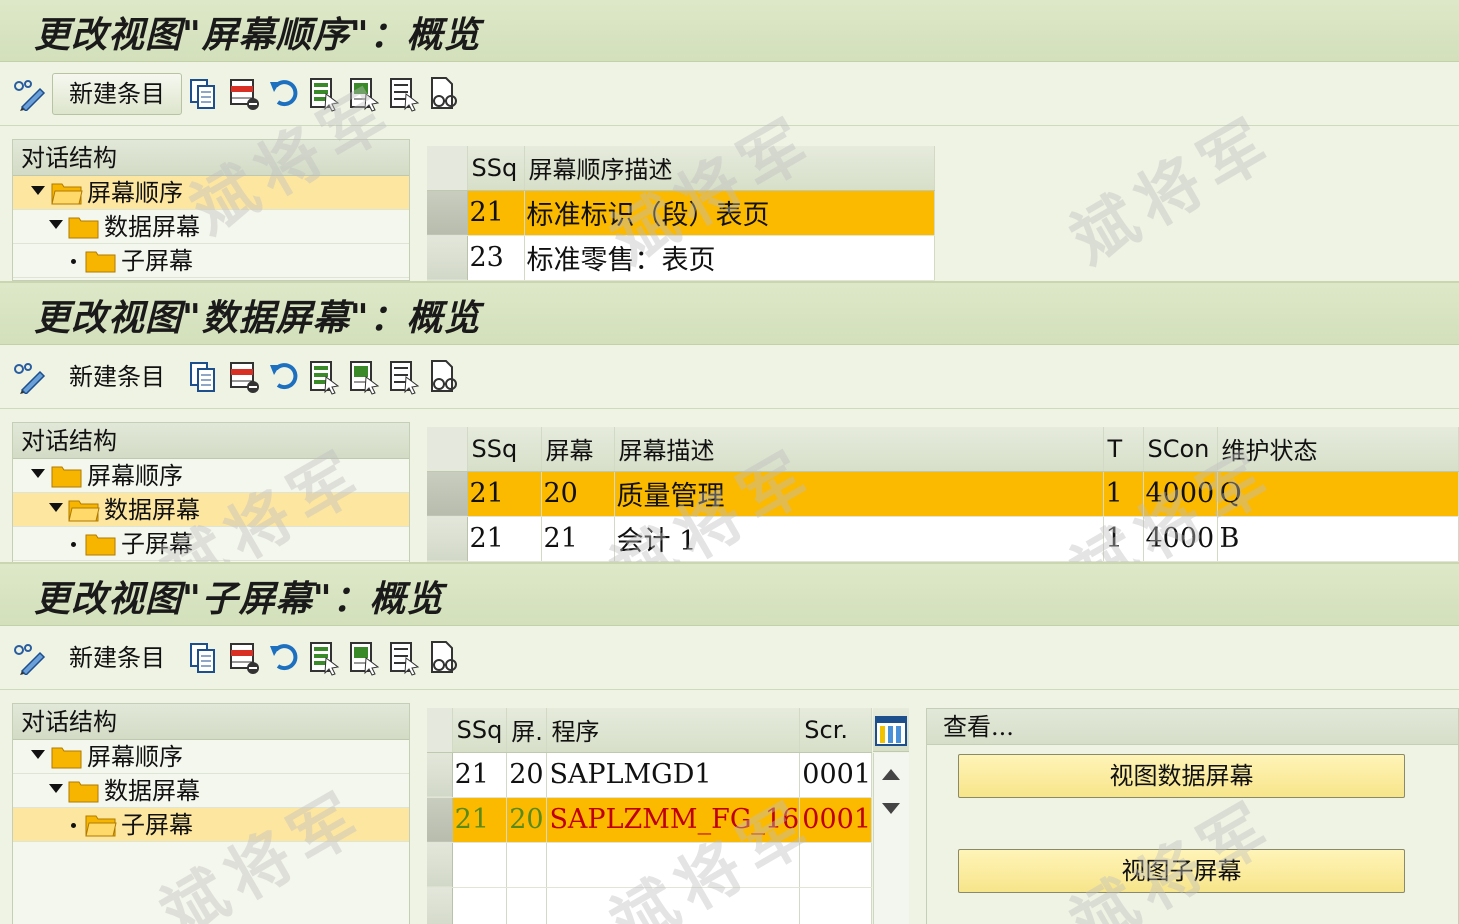 The width and height of the screenshot is (1459, 924). I want to click on table-row: 23 标准零售：表页, so click(681, 258).